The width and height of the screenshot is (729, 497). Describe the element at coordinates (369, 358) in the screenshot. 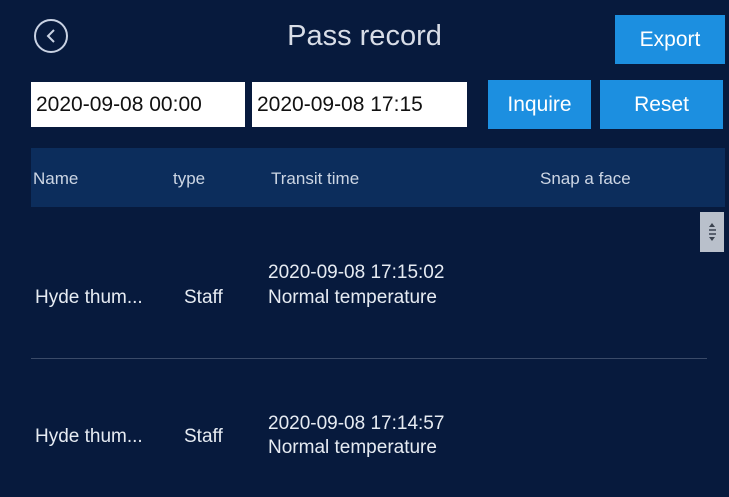

I see `row-divider` at that location.